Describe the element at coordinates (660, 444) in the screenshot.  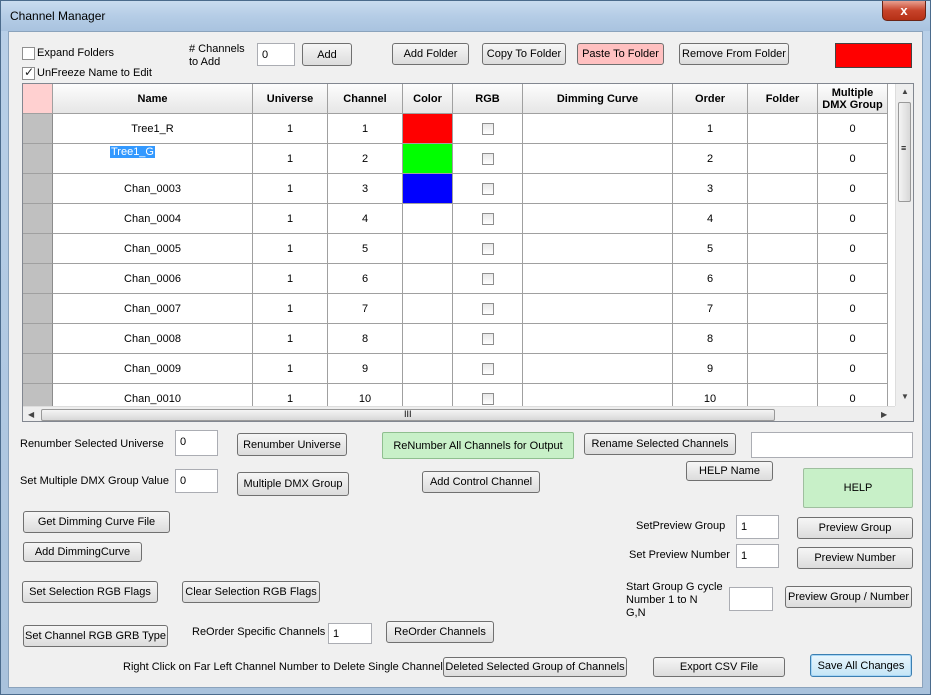
I see `rename-selected-channels-button: Rename Selected Channels` at that location.